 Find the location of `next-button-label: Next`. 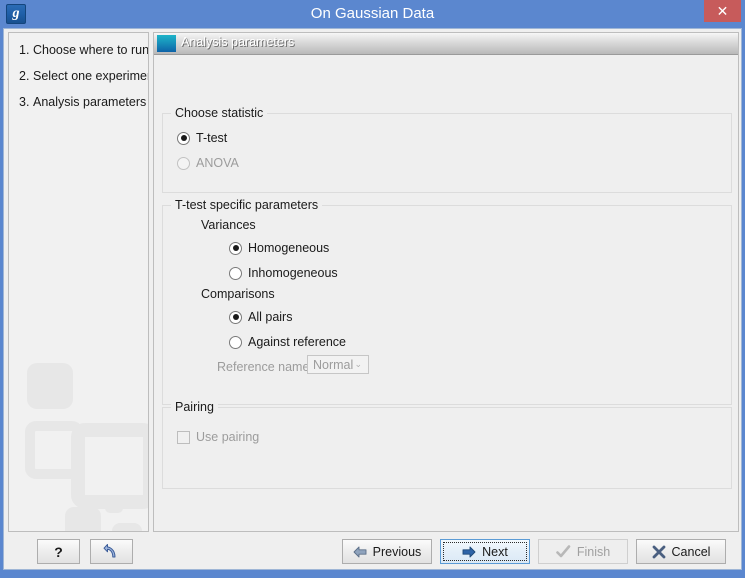

next-button-label: Next is located at coordinates (495, 551).